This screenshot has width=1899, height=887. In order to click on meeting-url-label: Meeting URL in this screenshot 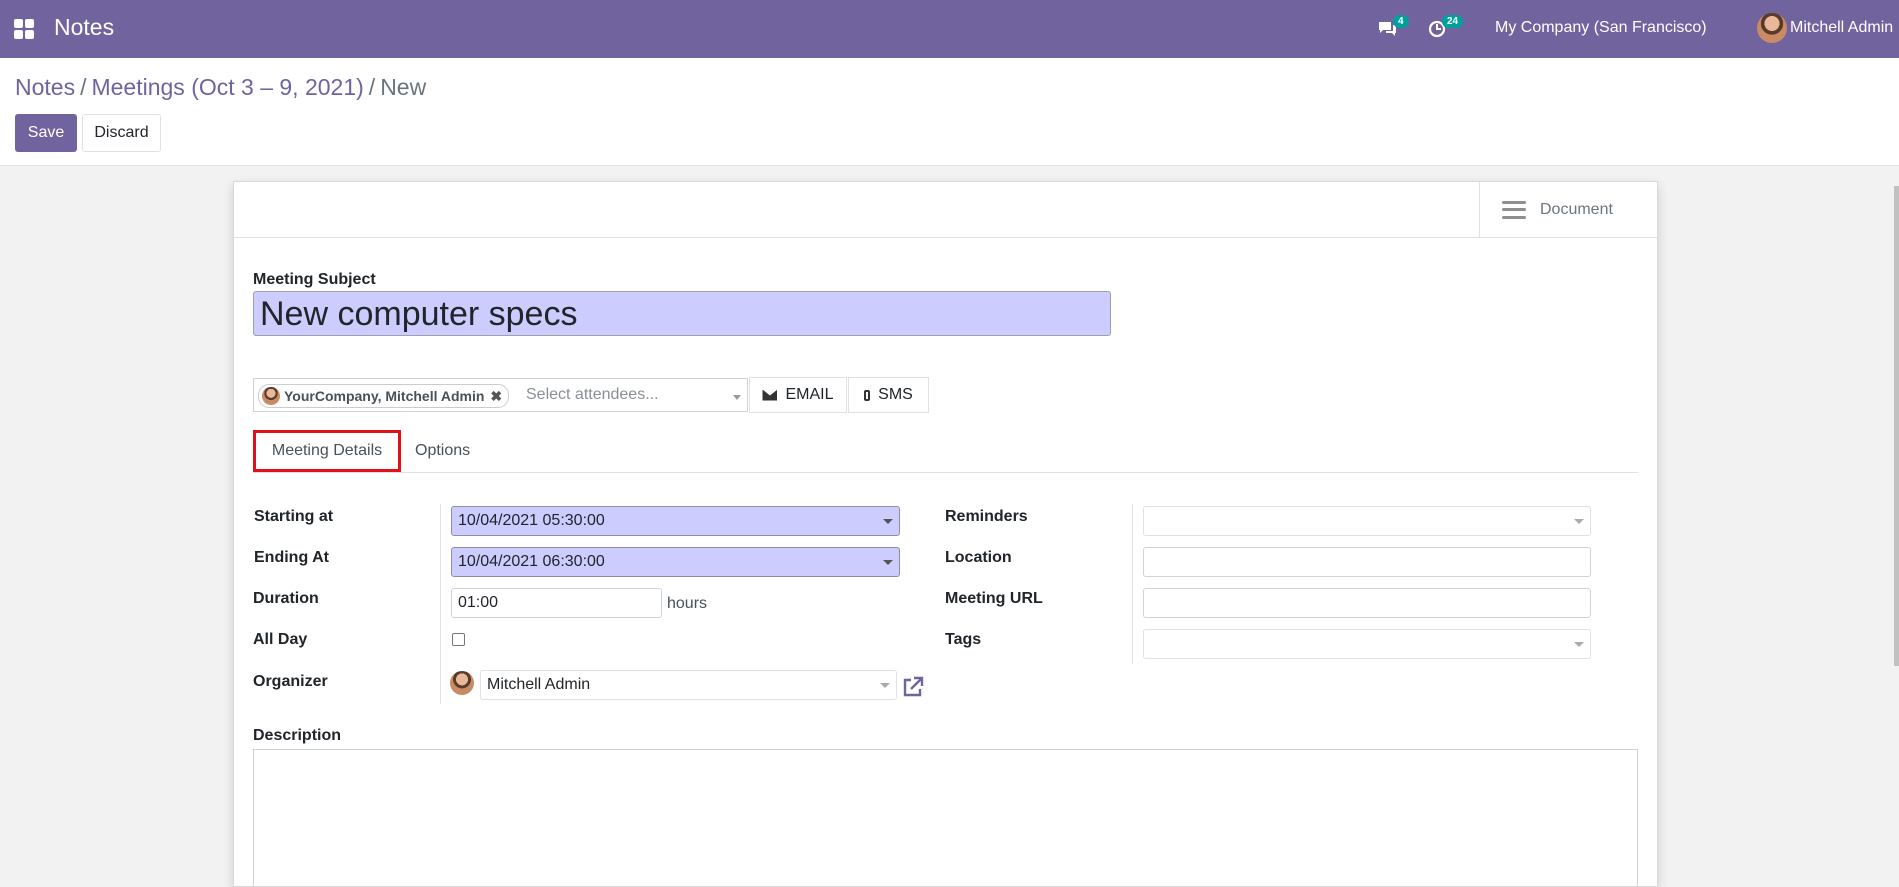, I will do `click(994, 598)`.